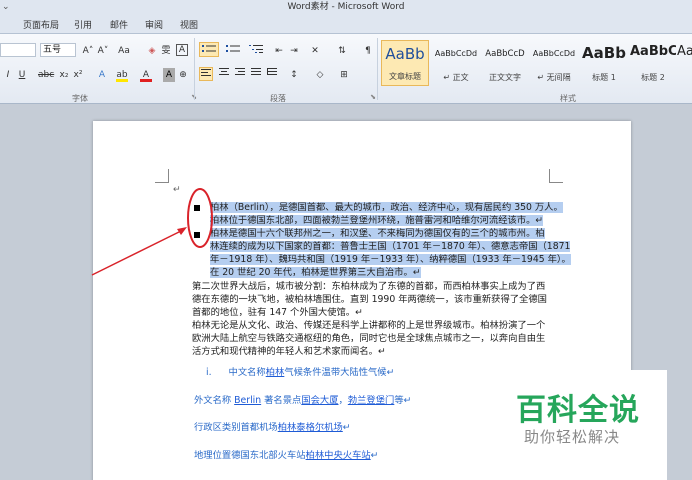  What do you see at coordinates (41, 24) in the screenshot?
I see `tab-page-layout: 页面布局` at bounding box center [41, 24].